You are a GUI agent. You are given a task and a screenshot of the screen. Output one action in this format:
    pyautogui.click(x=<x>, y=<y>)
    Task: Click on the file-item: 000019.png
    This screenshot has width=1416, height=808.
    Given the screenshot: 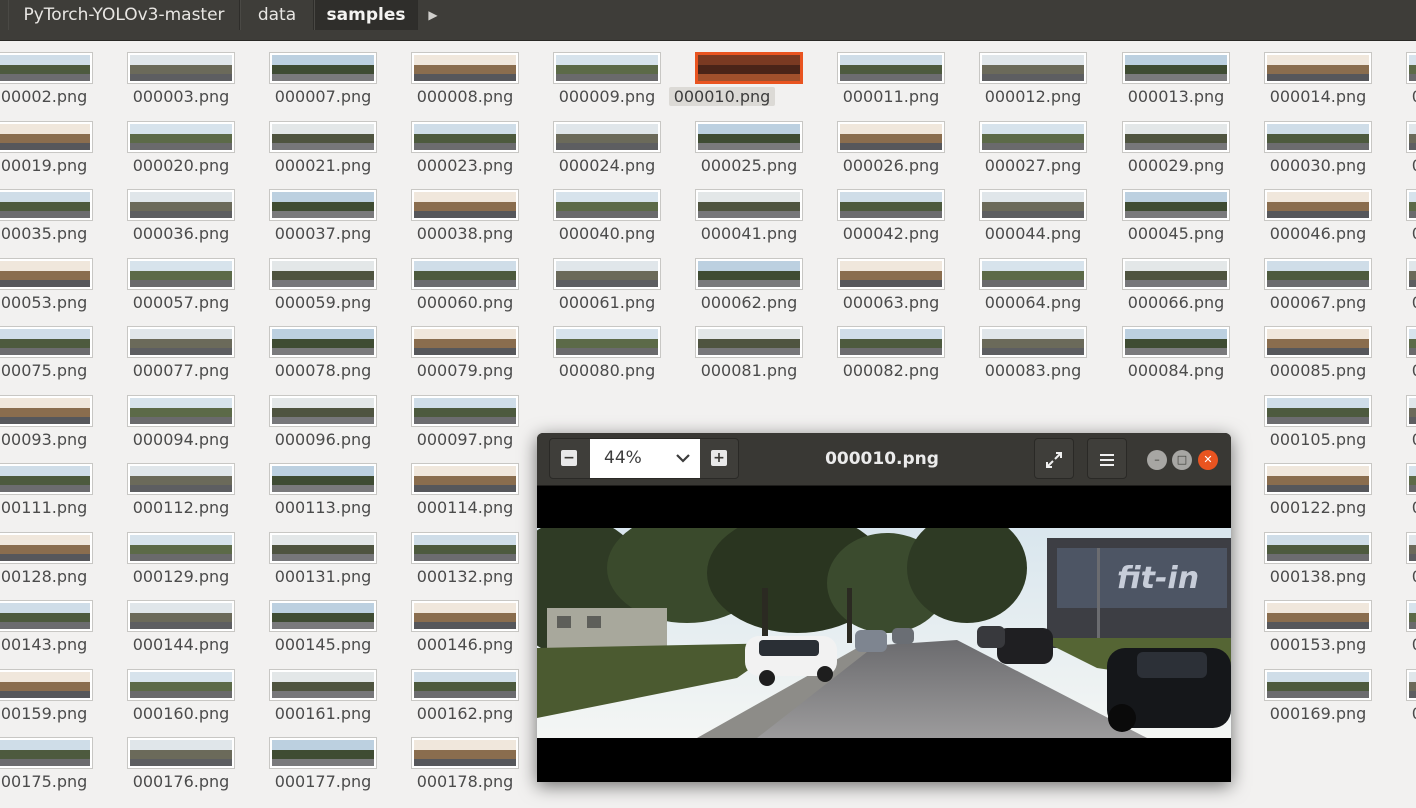 What is the action you would take?
    pyautogui.click(x=46, y=145)
    